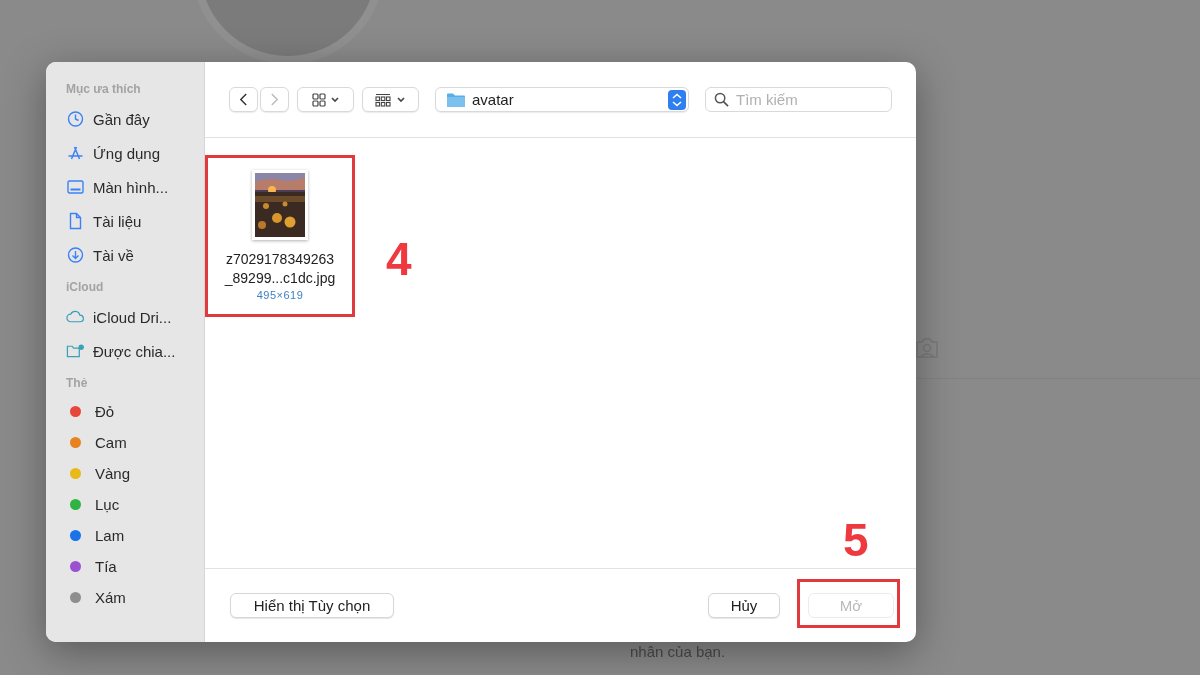 The image size is (1200, 675). Describe the element at coordinates (104, 90) in the screenshot. I see `section-title: Mục ưa thích` at that location.